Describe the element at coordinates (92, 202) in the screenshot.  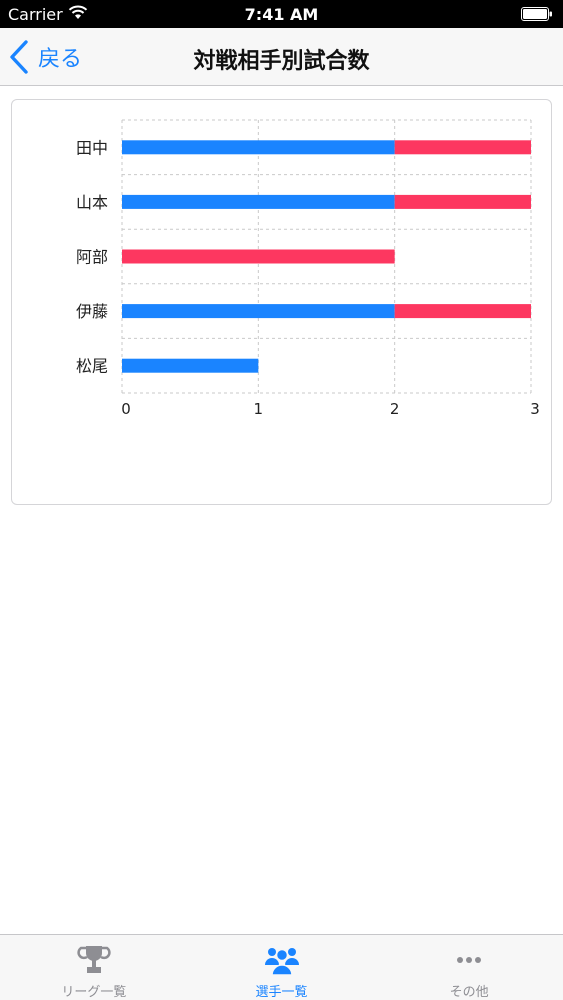
I see `category-label: 山本` at that location.